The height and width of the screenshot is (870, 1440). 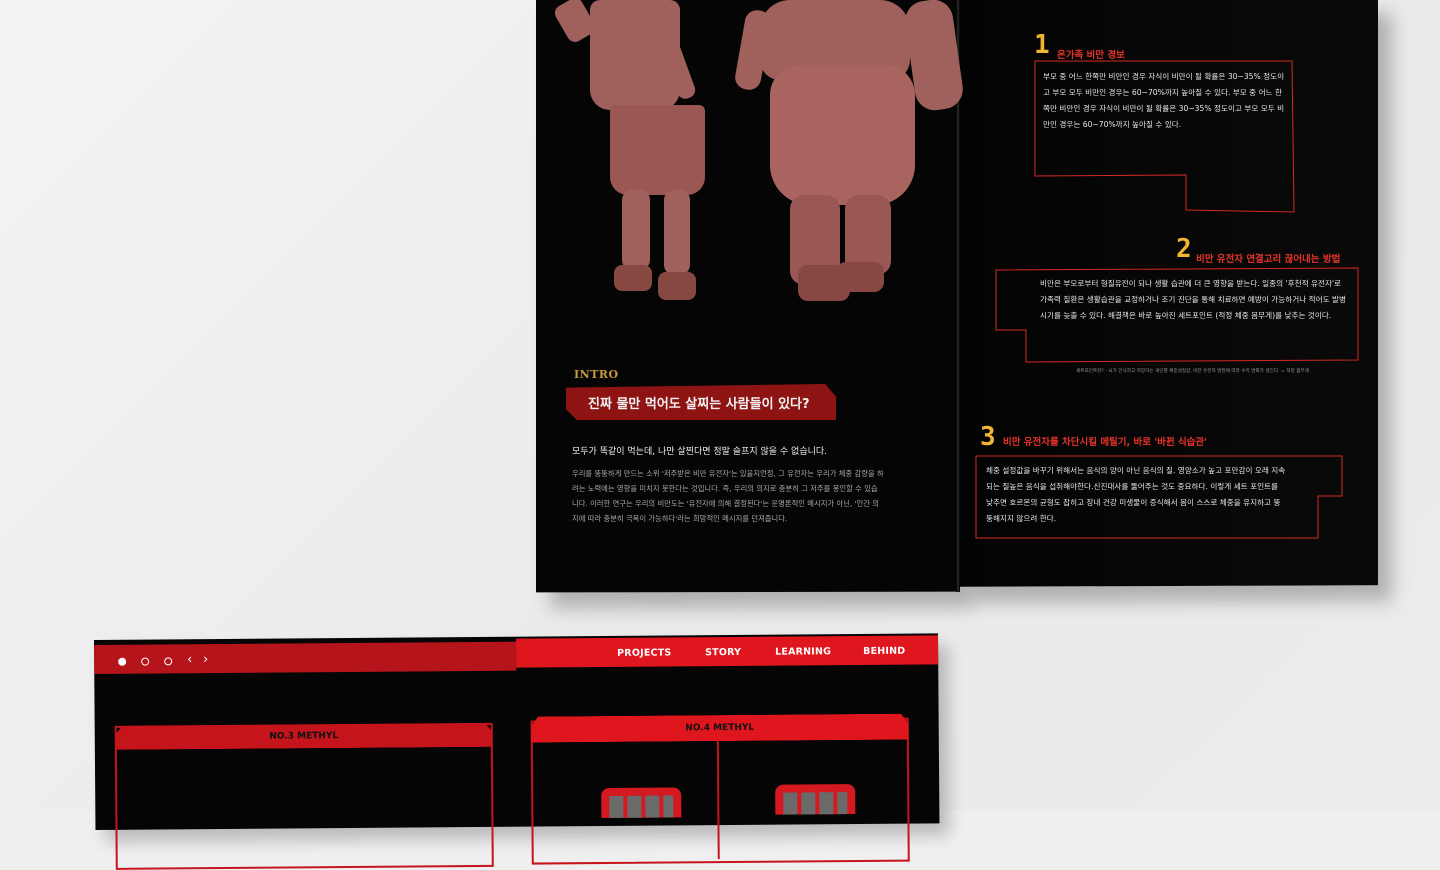 What do you see at coordinates (205, 659) in the screenshot?
I see `forward-arrow-icon: ›` at bounding box center [205, 659].